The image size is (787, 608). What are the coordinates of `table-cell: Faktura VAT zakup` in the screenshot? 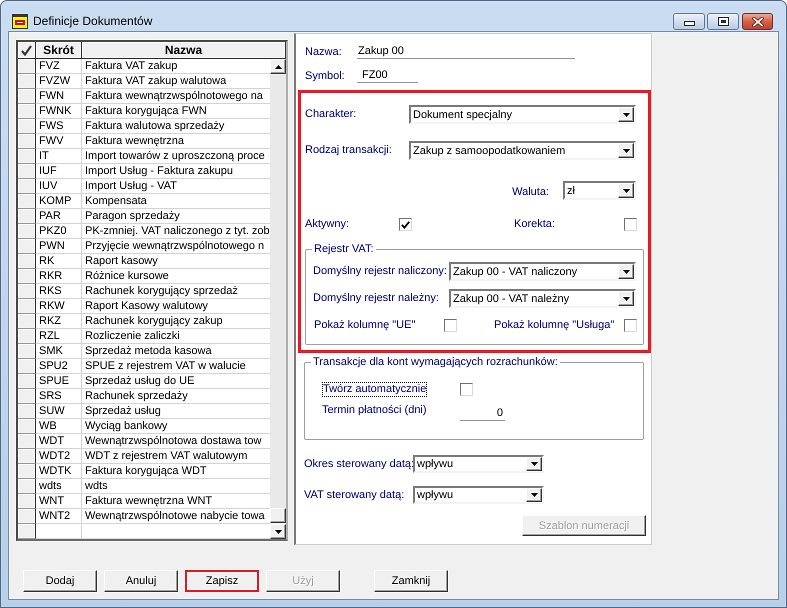 It's located at (176, 66).